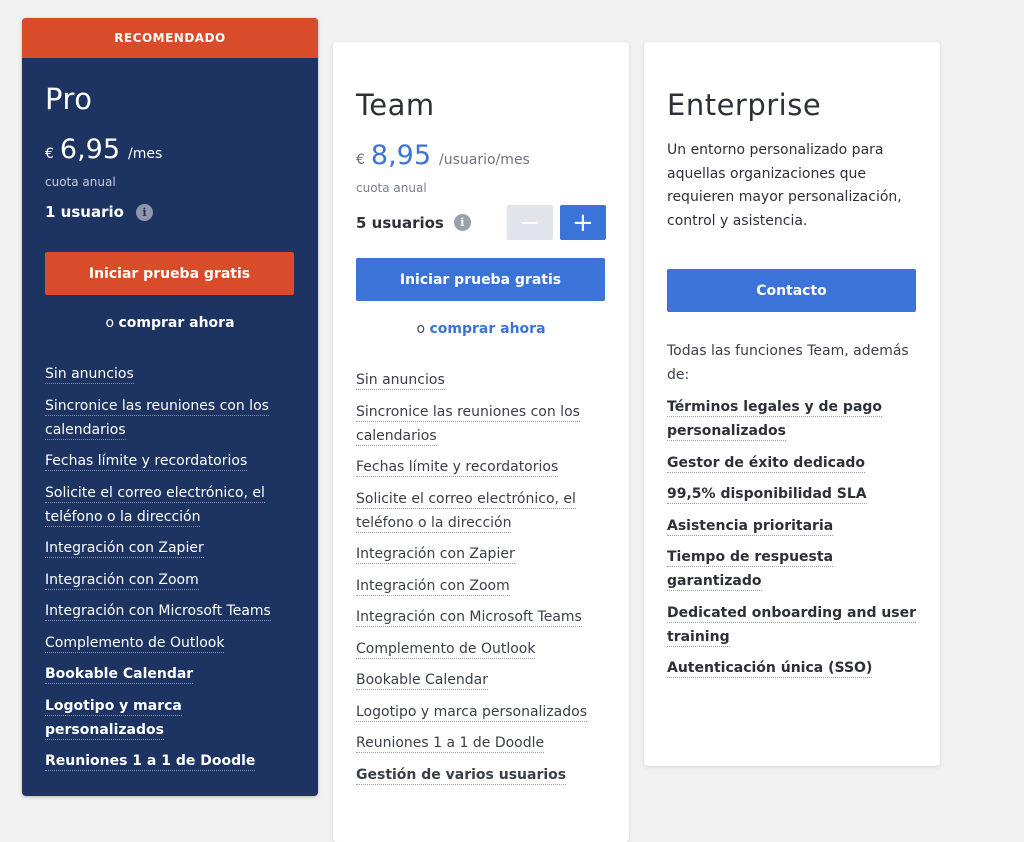  Describe the element at coordinates (788, 363) in the screenshot. I see `enterprise-intro: Todas las funciones Team, además de:` at that location.